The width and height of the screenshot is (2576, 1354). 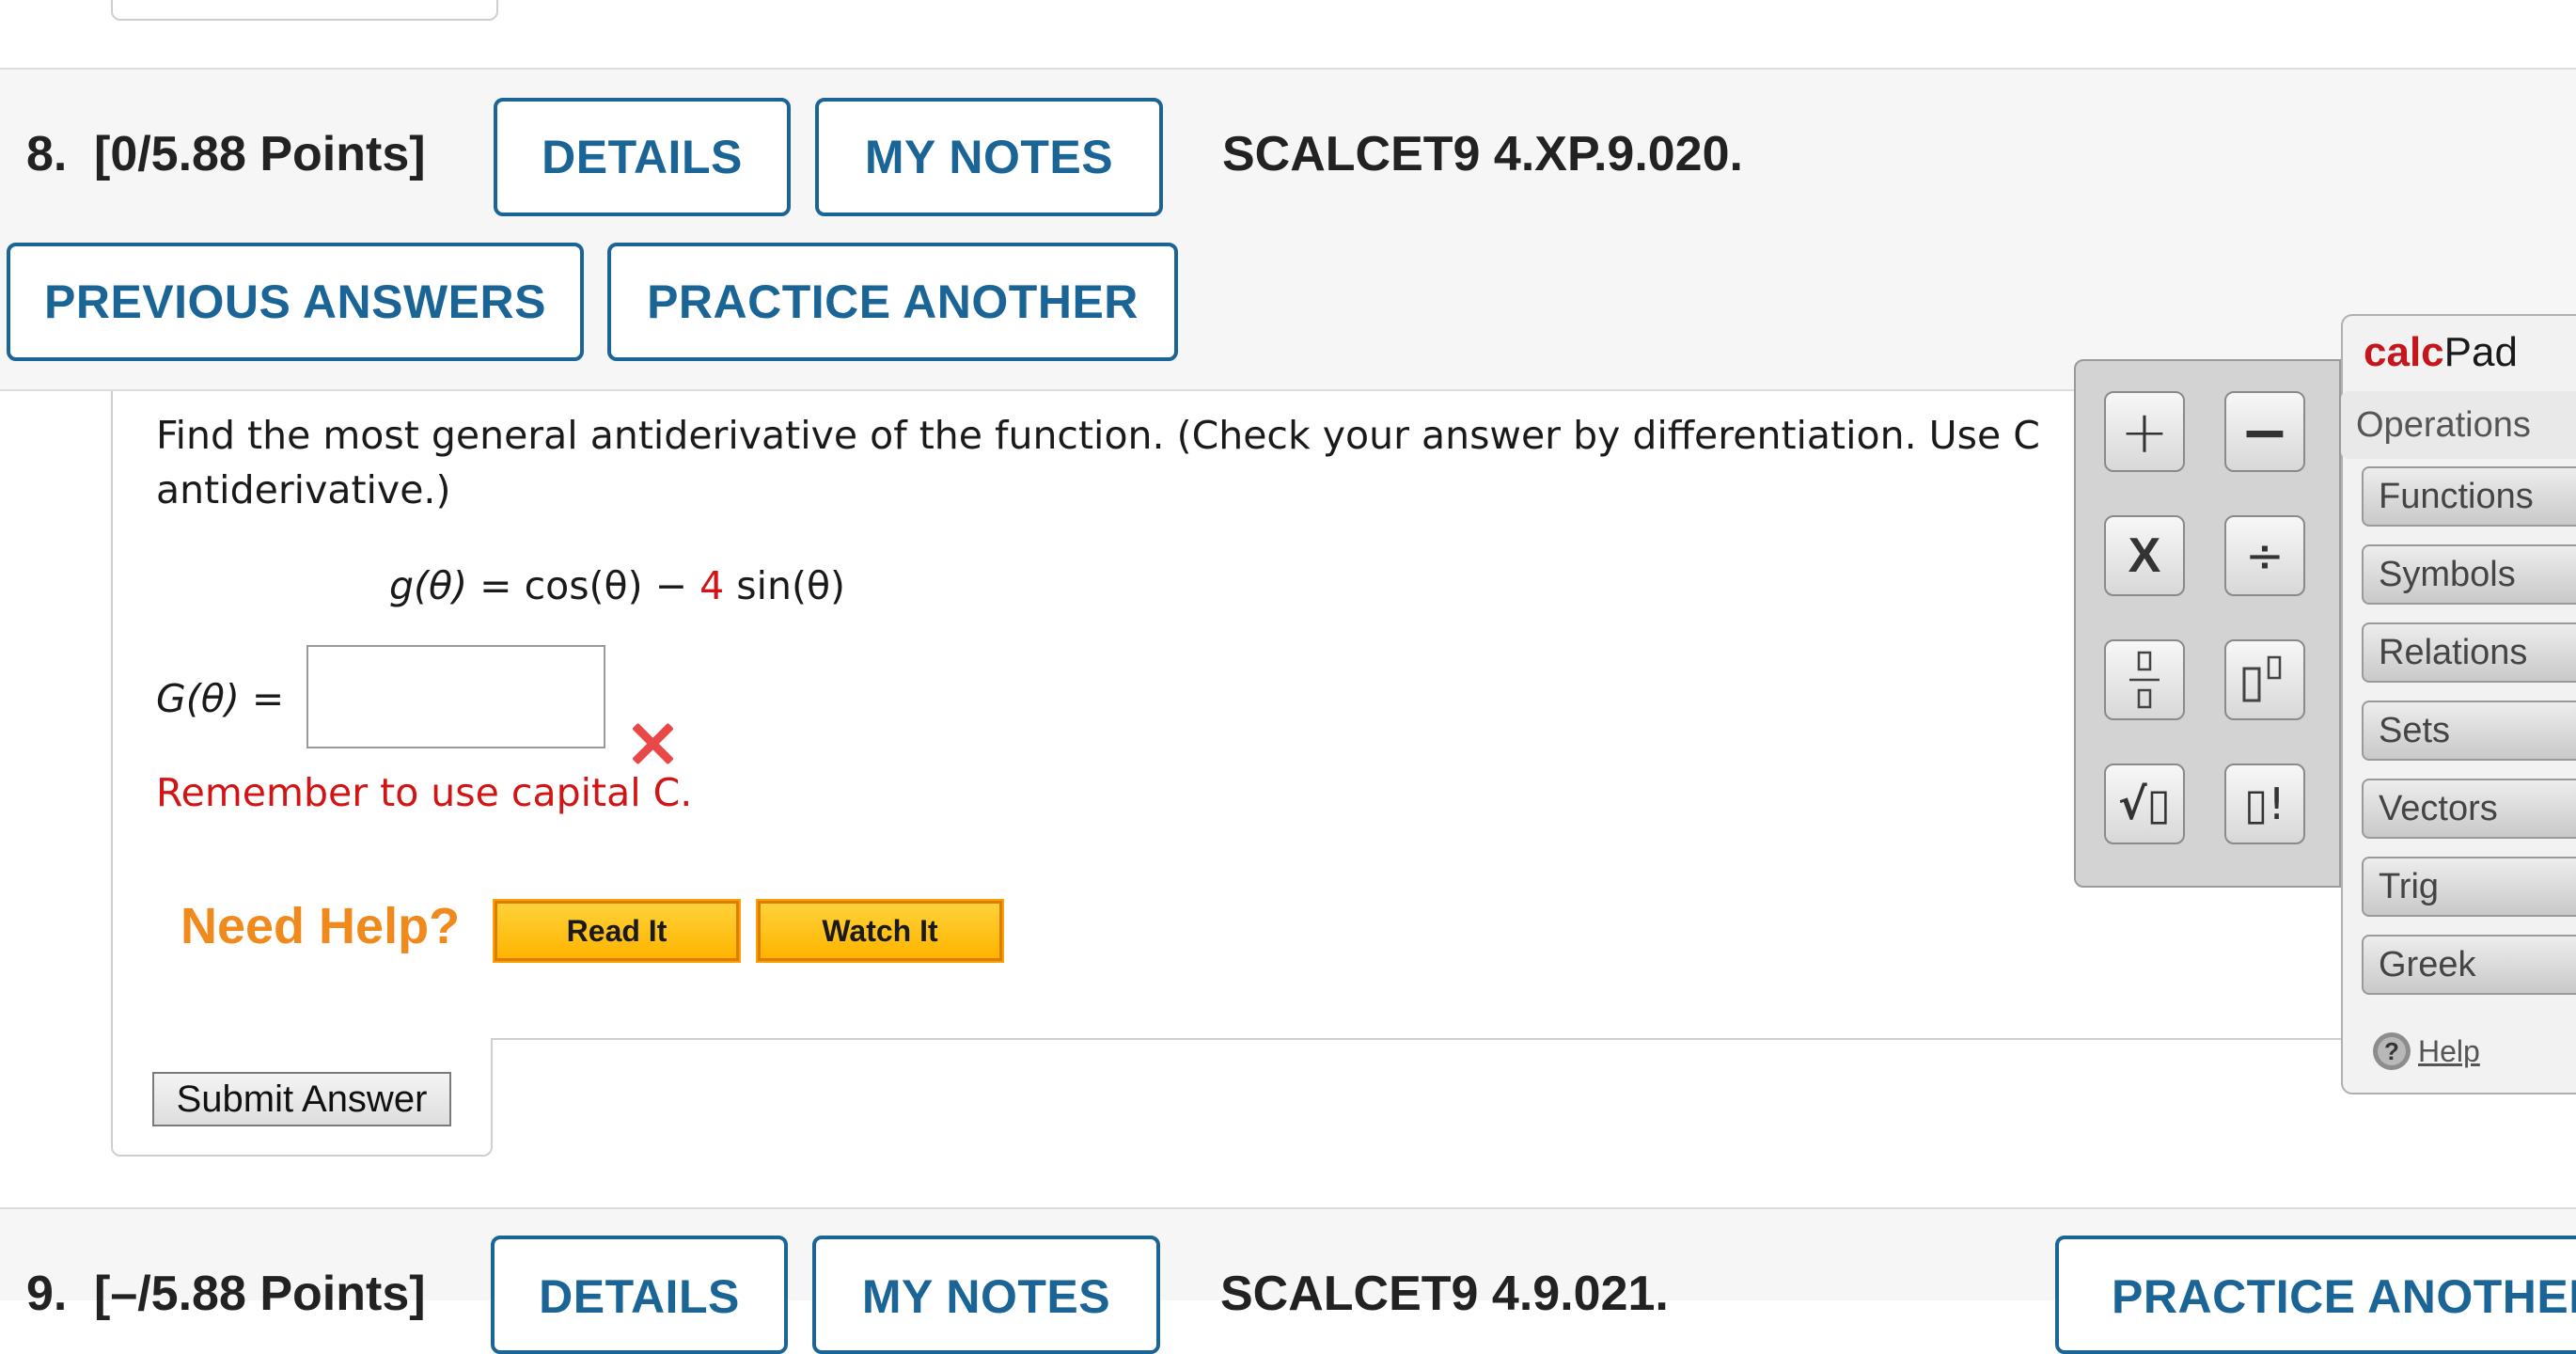 I want to click on my-notes-button: MY NOTES, so click(x=989, y=157).